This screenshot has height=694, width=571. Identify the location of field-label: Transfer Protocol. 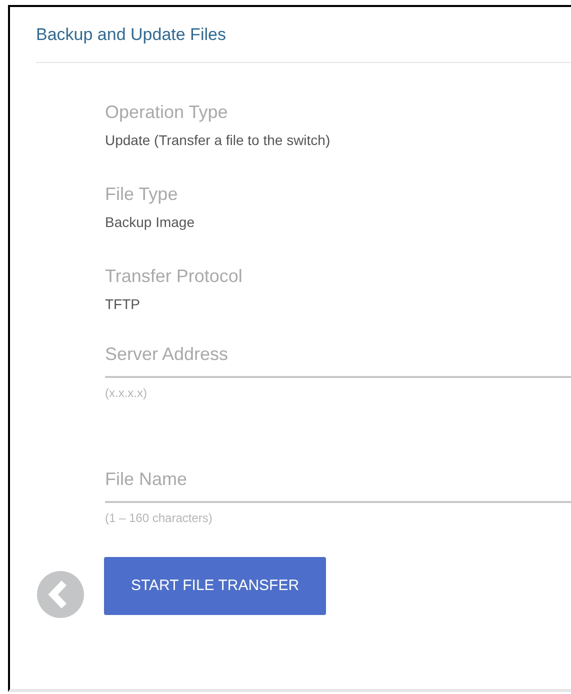
(173, 276).